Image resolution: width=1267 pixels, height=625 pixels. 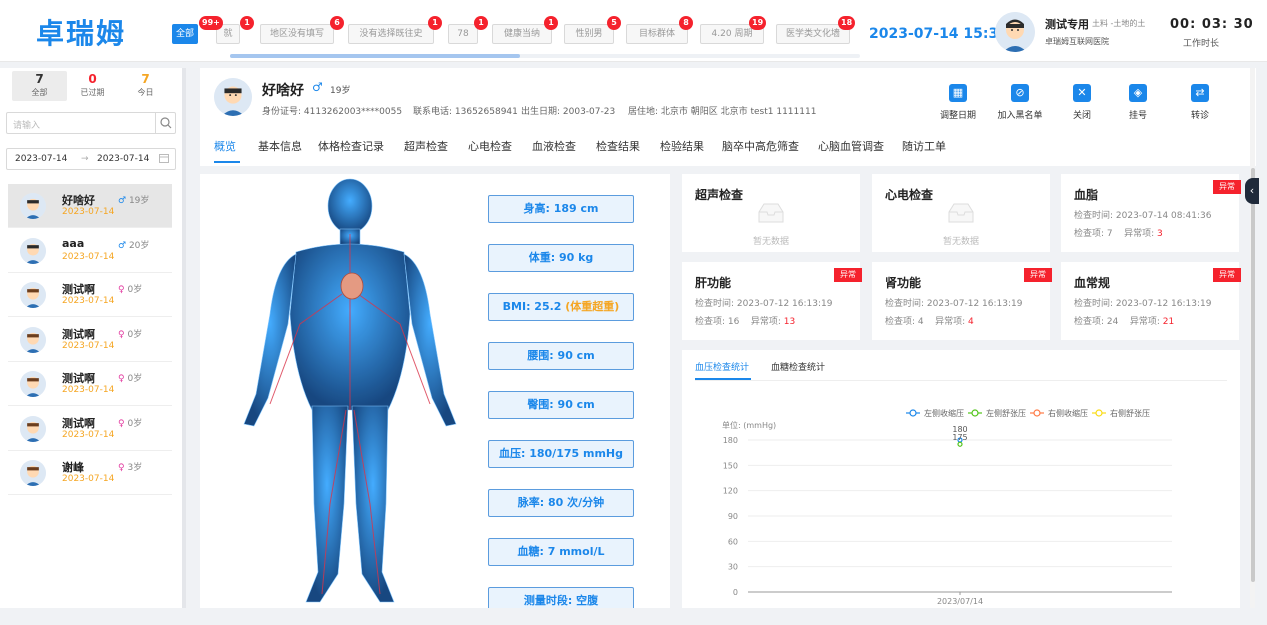 What do you see at coordinates (522, 34) in the screenshot?
I see `filter-tag: 健康当纳` at bounding box center [522, 34].